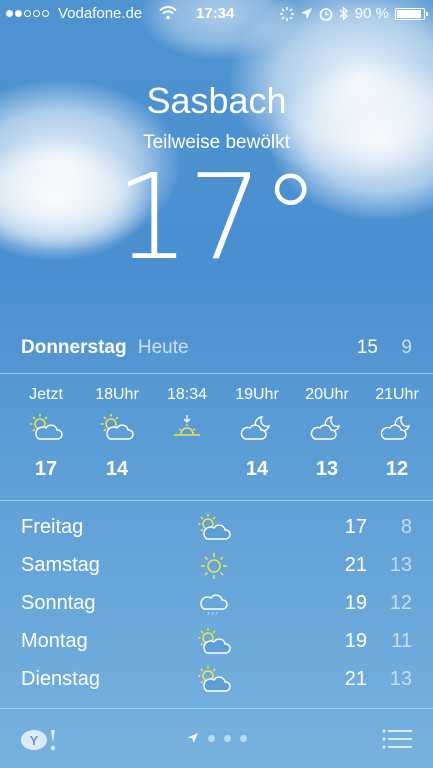 The height and width of the screenshot is (768, 433). I want to click on status-bar: Vodafone.de 17:34 90 %, so click(216, 14).